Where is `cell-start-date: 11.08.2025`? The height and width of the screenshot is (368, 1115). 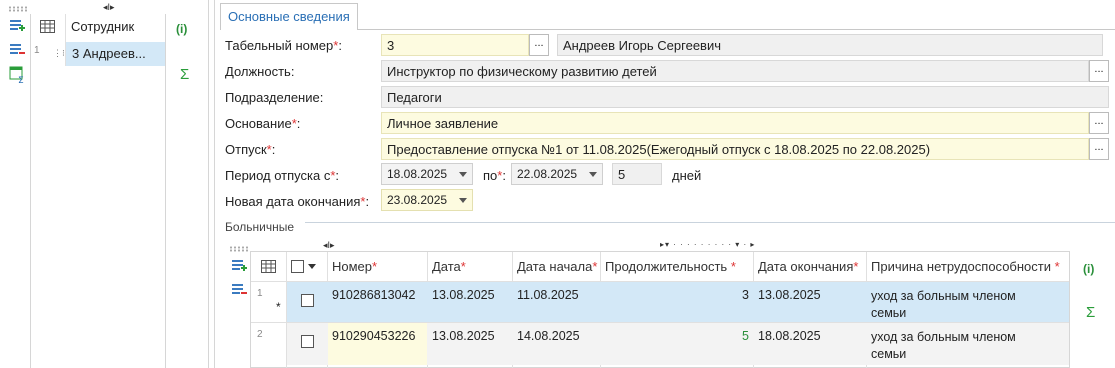 cell-start-date: 11.08.2025 is located at coordinates (548, 295).